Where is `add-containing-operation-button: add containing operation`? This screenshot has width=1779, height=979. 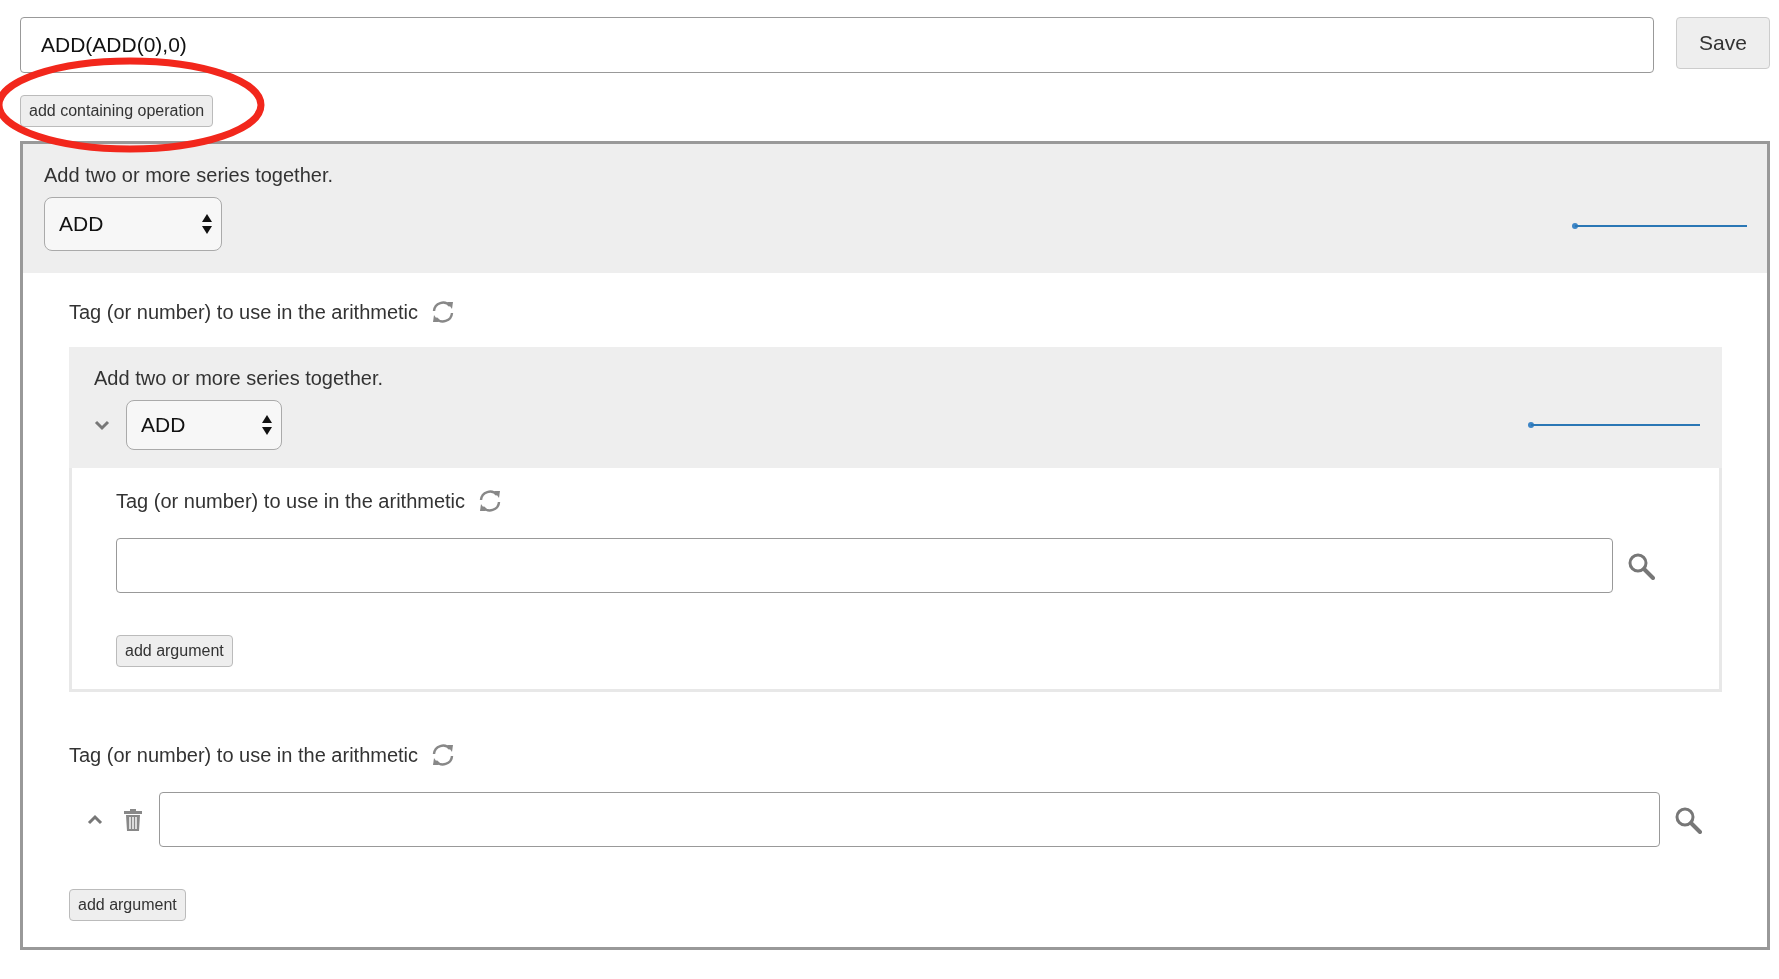
add-containing-operation-button: add containing operation is located at coordinates (117, 111).